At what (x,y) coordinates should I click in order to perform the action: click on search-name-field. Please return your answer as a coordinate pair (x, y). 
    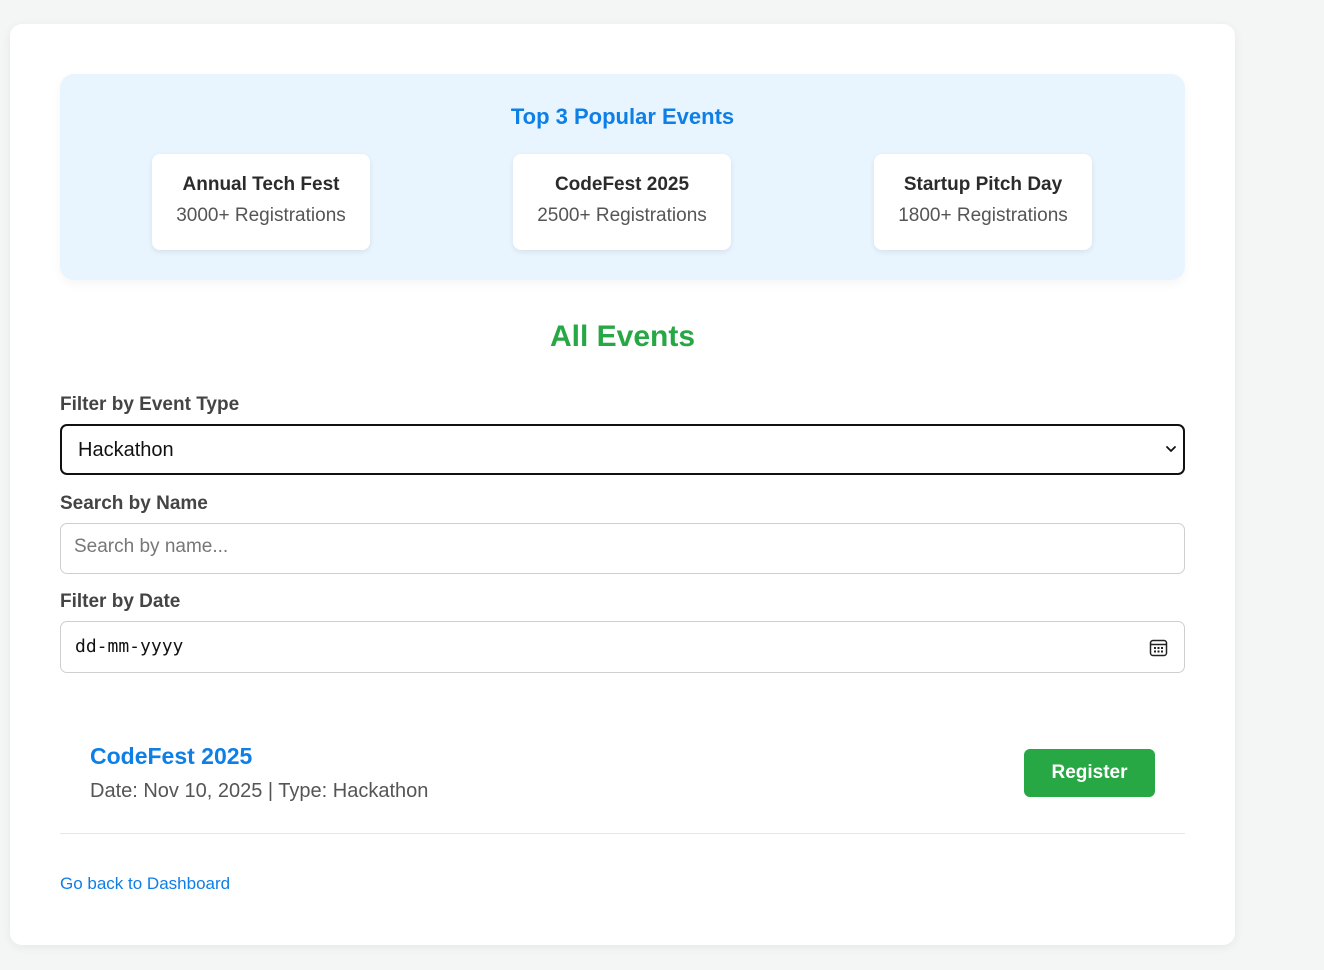
    Looking at the image, I should click on (622, 548).